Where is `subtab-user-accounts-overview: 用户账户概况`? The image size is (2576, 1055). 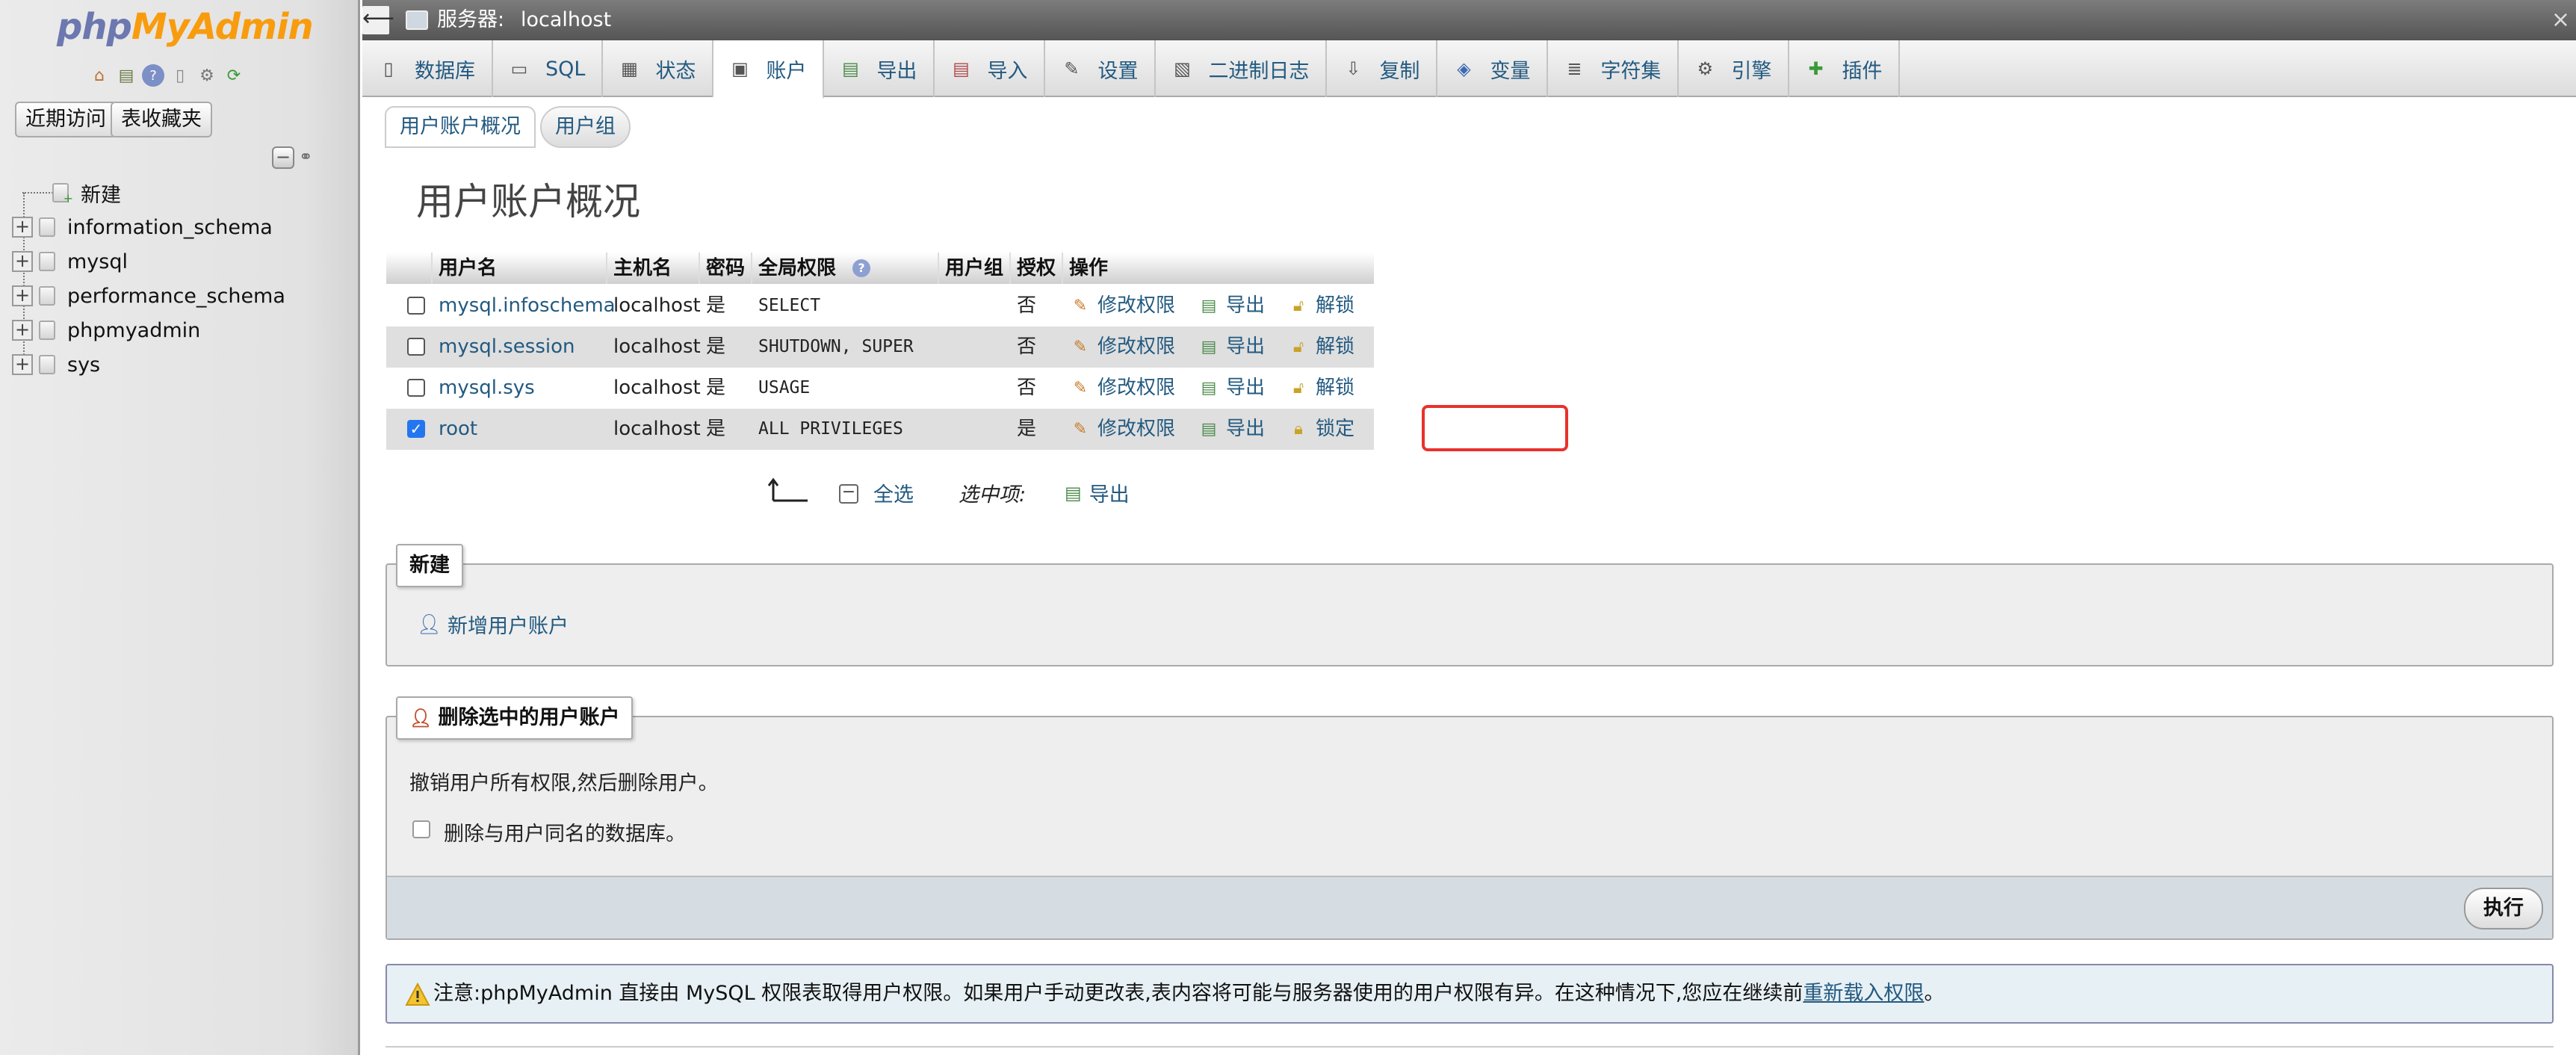 subtab-user-accounts-overview: 用户账户概况 is located at coordinates (460, 127).